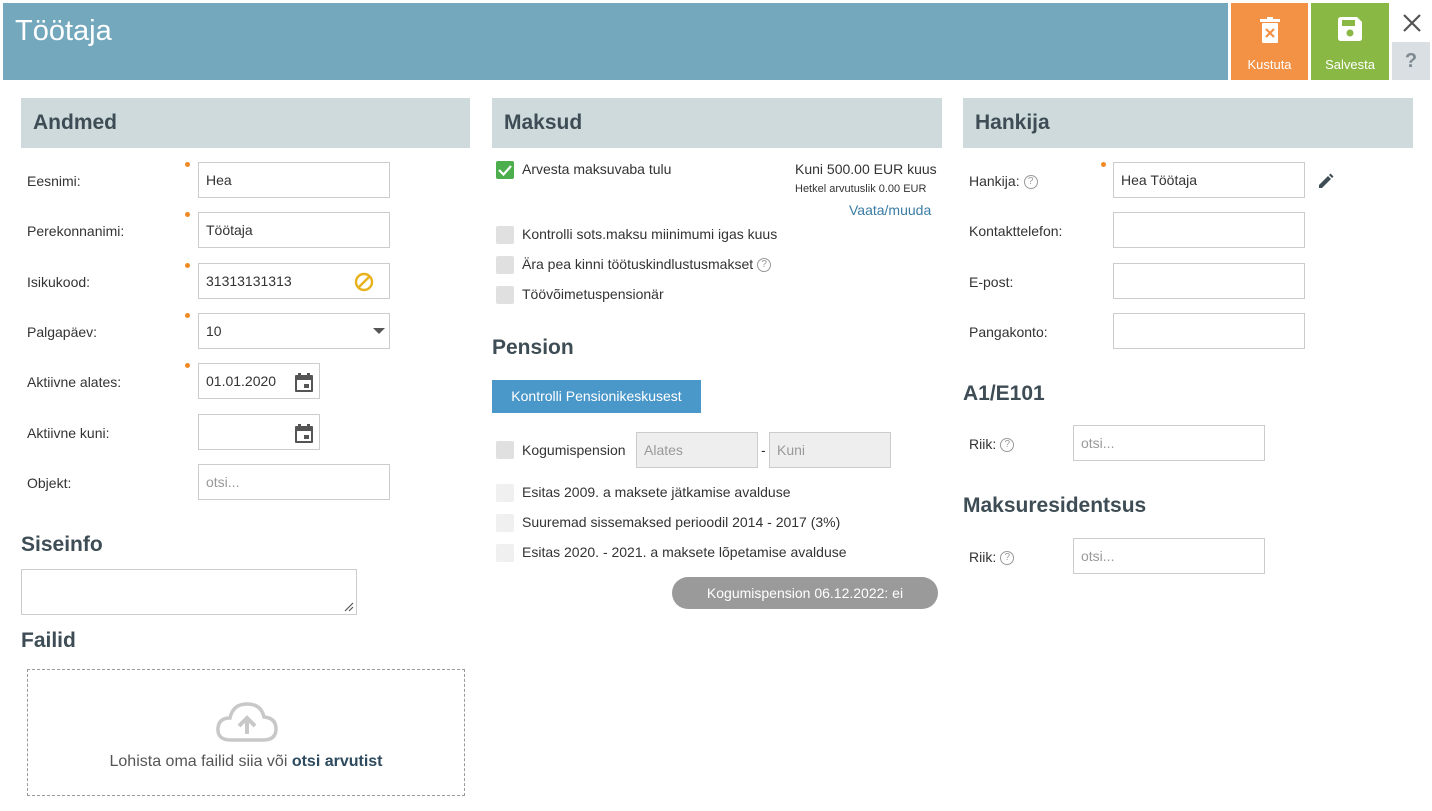 This screenshot has height=811, width=1432. I want to click on residency-country-label: Riik:?, so click(992, 557).